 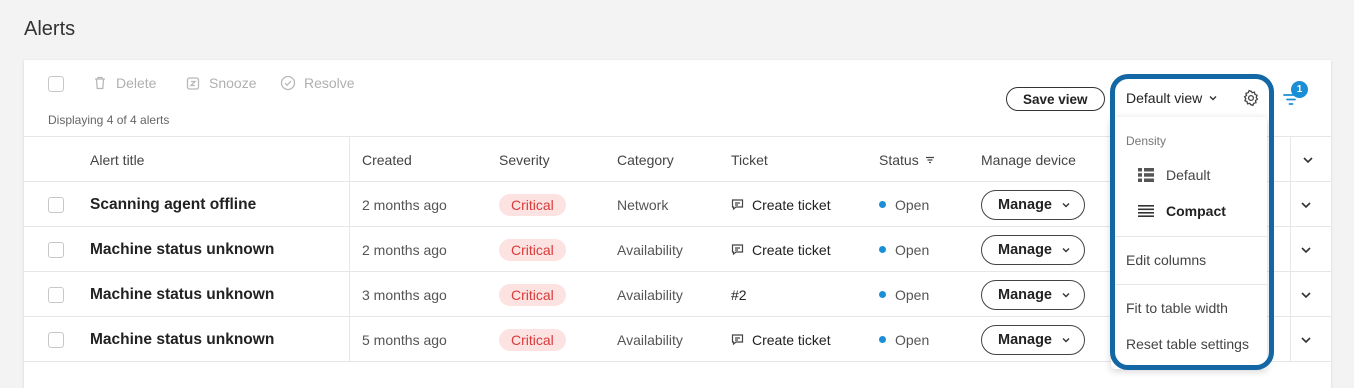 What do you see at coordinates (233, 83) in the screenshot?
I see `snooze-label: Snooze` at bounding box center [233, 83].